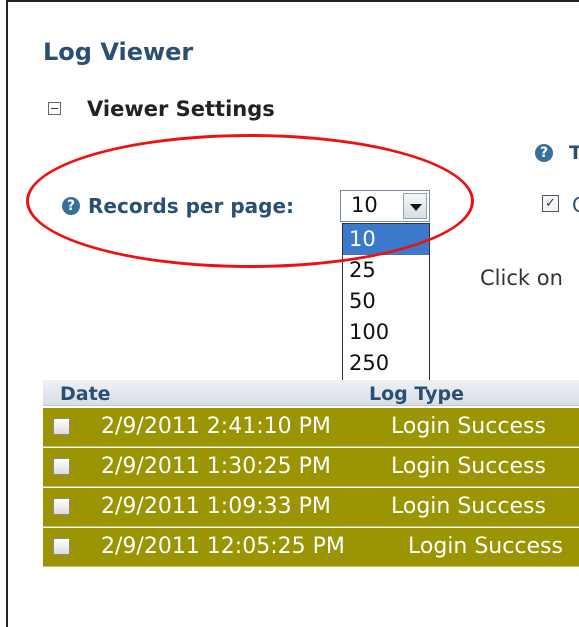  Describe the element at coordinates (216, 426) in the screenshot. I see `row-date: 2/9/2011 2:41:10 PM` at that location.